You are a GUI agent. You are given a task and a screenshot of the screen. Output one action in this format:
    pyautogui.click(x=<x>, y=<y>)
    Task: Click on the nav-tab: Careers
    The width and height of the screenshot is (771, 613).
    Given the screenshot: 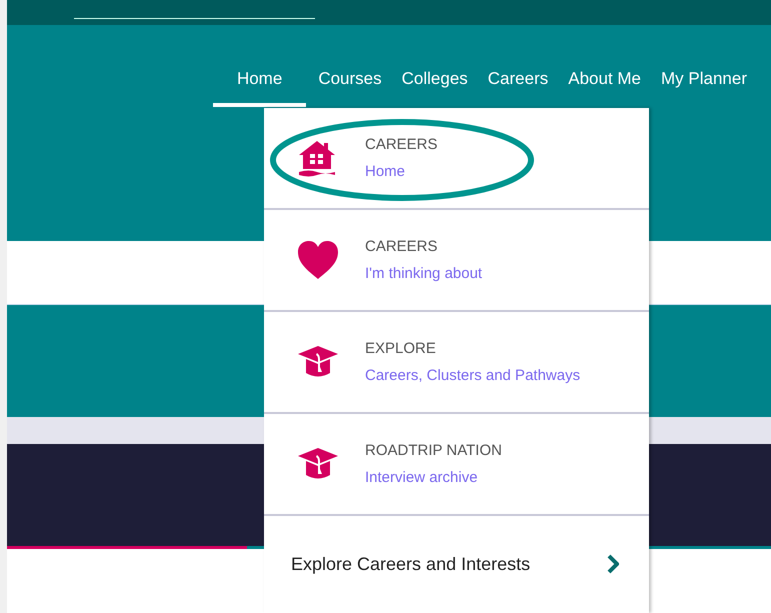 What is the action you would take?
    pyautogui.click(x=518, y=88)
    